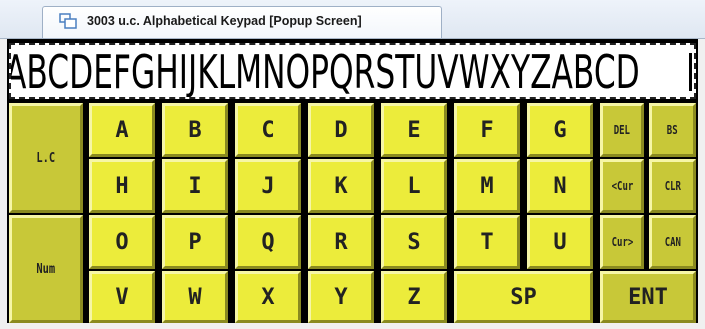 The image size is (705, 329). I want to click on key-label: X, so click(268, 297).